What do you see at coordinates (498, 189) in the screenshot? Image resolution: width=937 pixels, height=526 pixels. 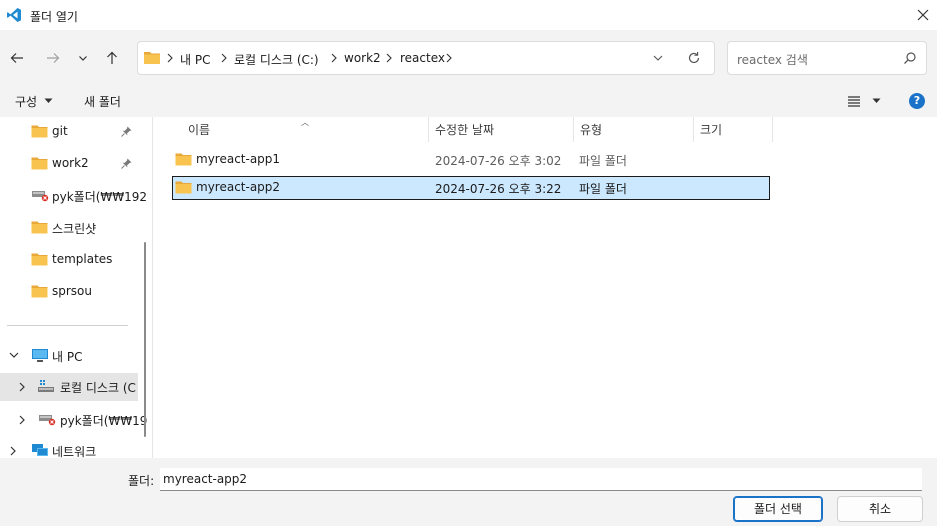 I see `file-date: 2024-07-26 오후 3:22` at bounding box center [498, 189].